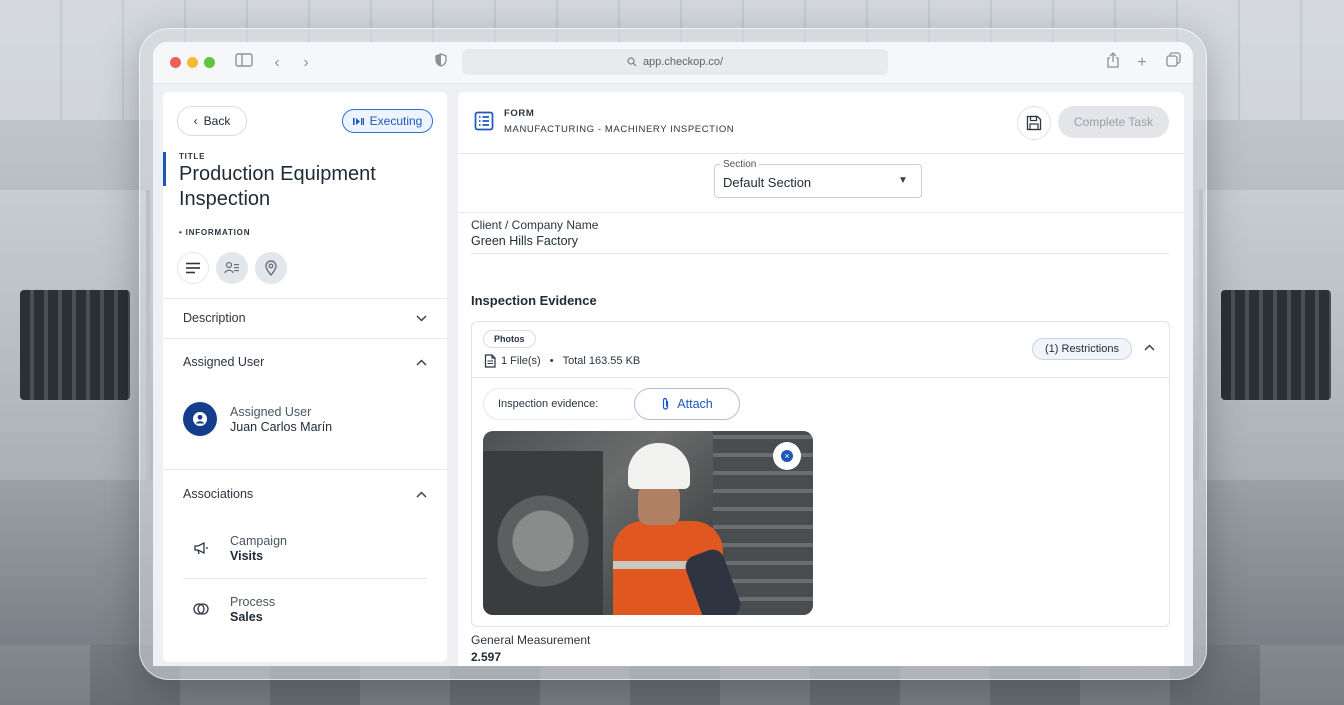  Describe the element at coordinates (305, 362) in the screenshot. I see `assigned-user-section-header: Assigned User` at that location.